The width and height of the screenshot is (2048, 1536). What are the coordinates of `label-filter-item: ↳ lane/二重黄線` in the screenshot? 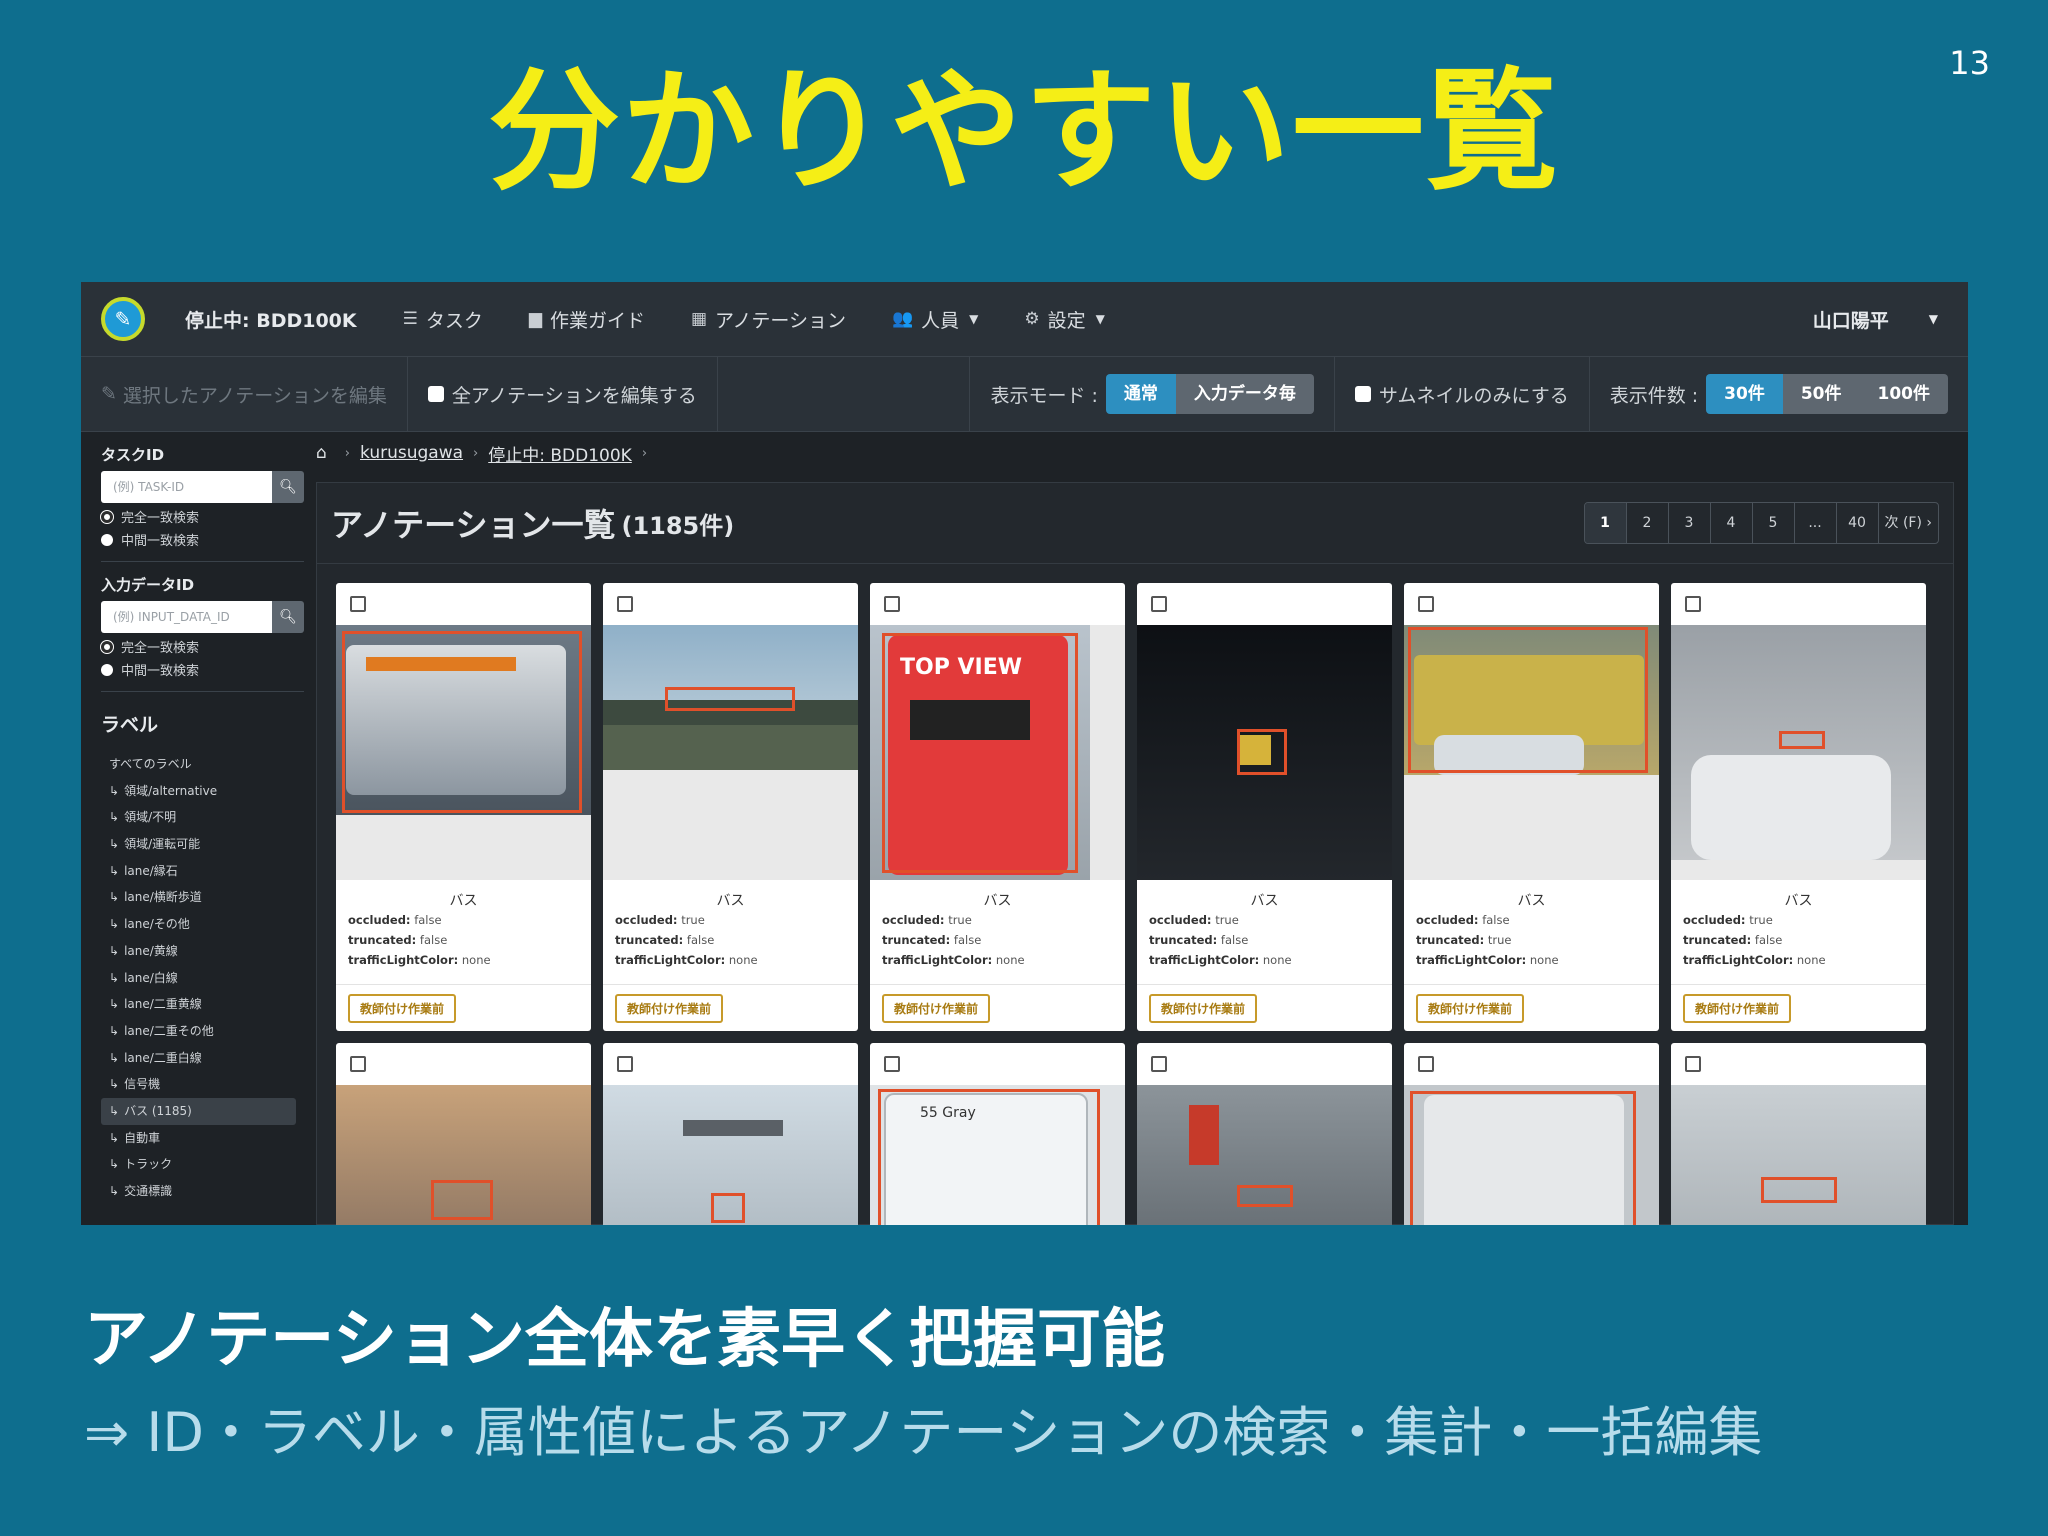 It's located at (208, 1004).